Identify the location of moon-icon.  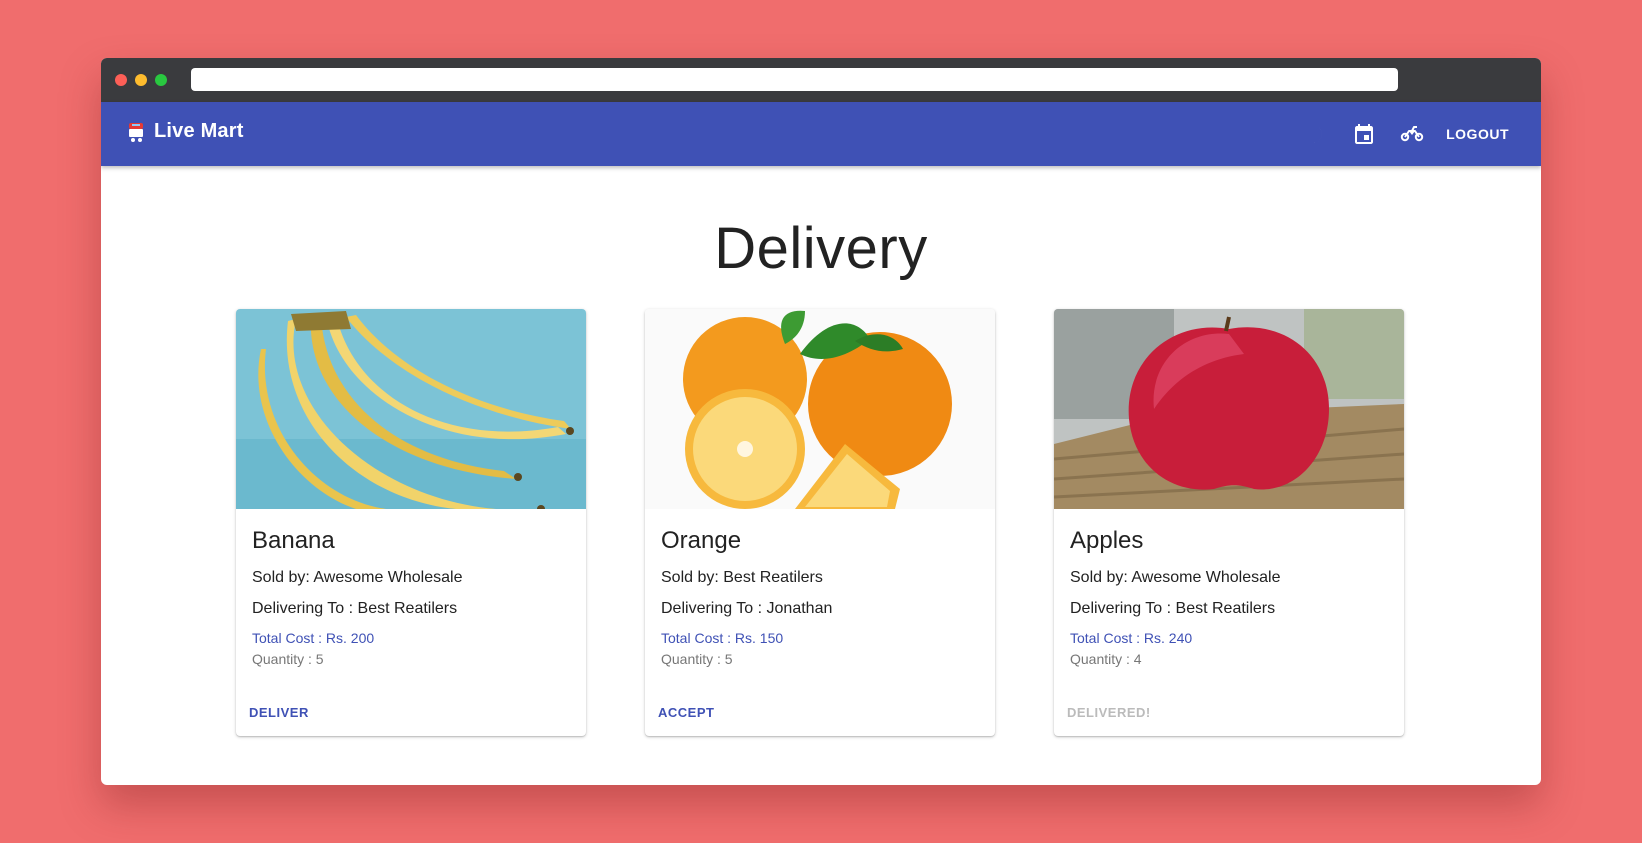
(1318, 134).